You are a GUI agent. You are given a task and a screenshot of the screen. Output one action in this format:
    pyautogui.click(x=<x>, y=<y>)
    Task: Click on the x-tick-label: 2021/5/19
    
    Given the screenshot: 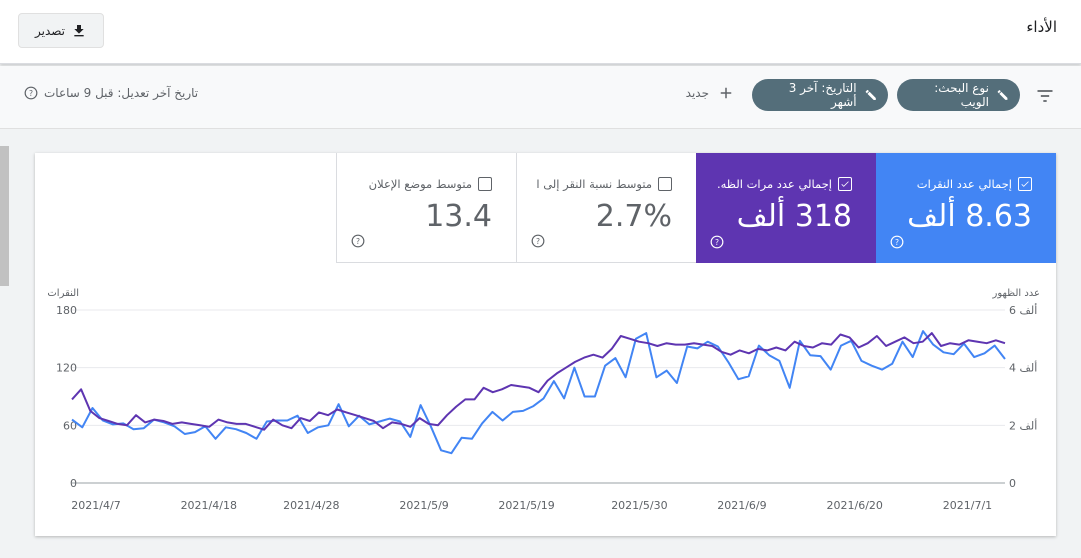 What is the action you would take?
    pyautogui.click(x=526, y=505)
    